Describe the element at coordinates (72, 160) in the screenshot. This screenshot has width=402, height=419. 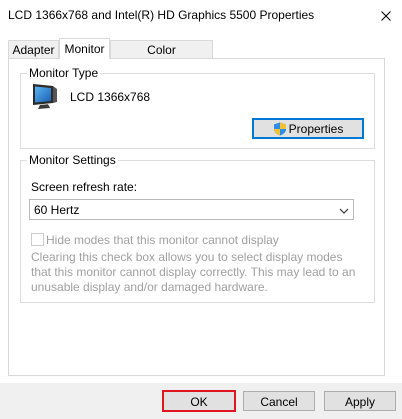
I see `monitor-settings-label: Monitor Settings` at that location.